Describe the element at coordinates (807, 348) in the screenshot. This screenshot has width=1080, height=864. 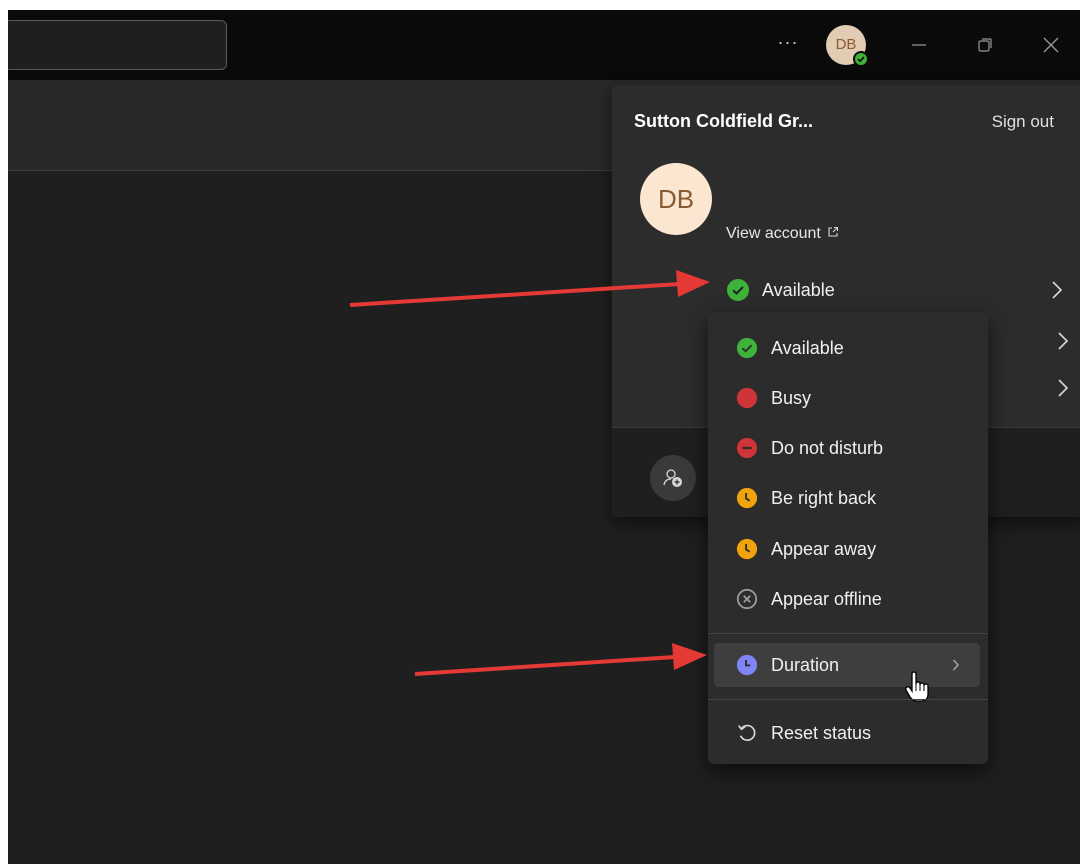
I see `status-option-label: Available` at that location.